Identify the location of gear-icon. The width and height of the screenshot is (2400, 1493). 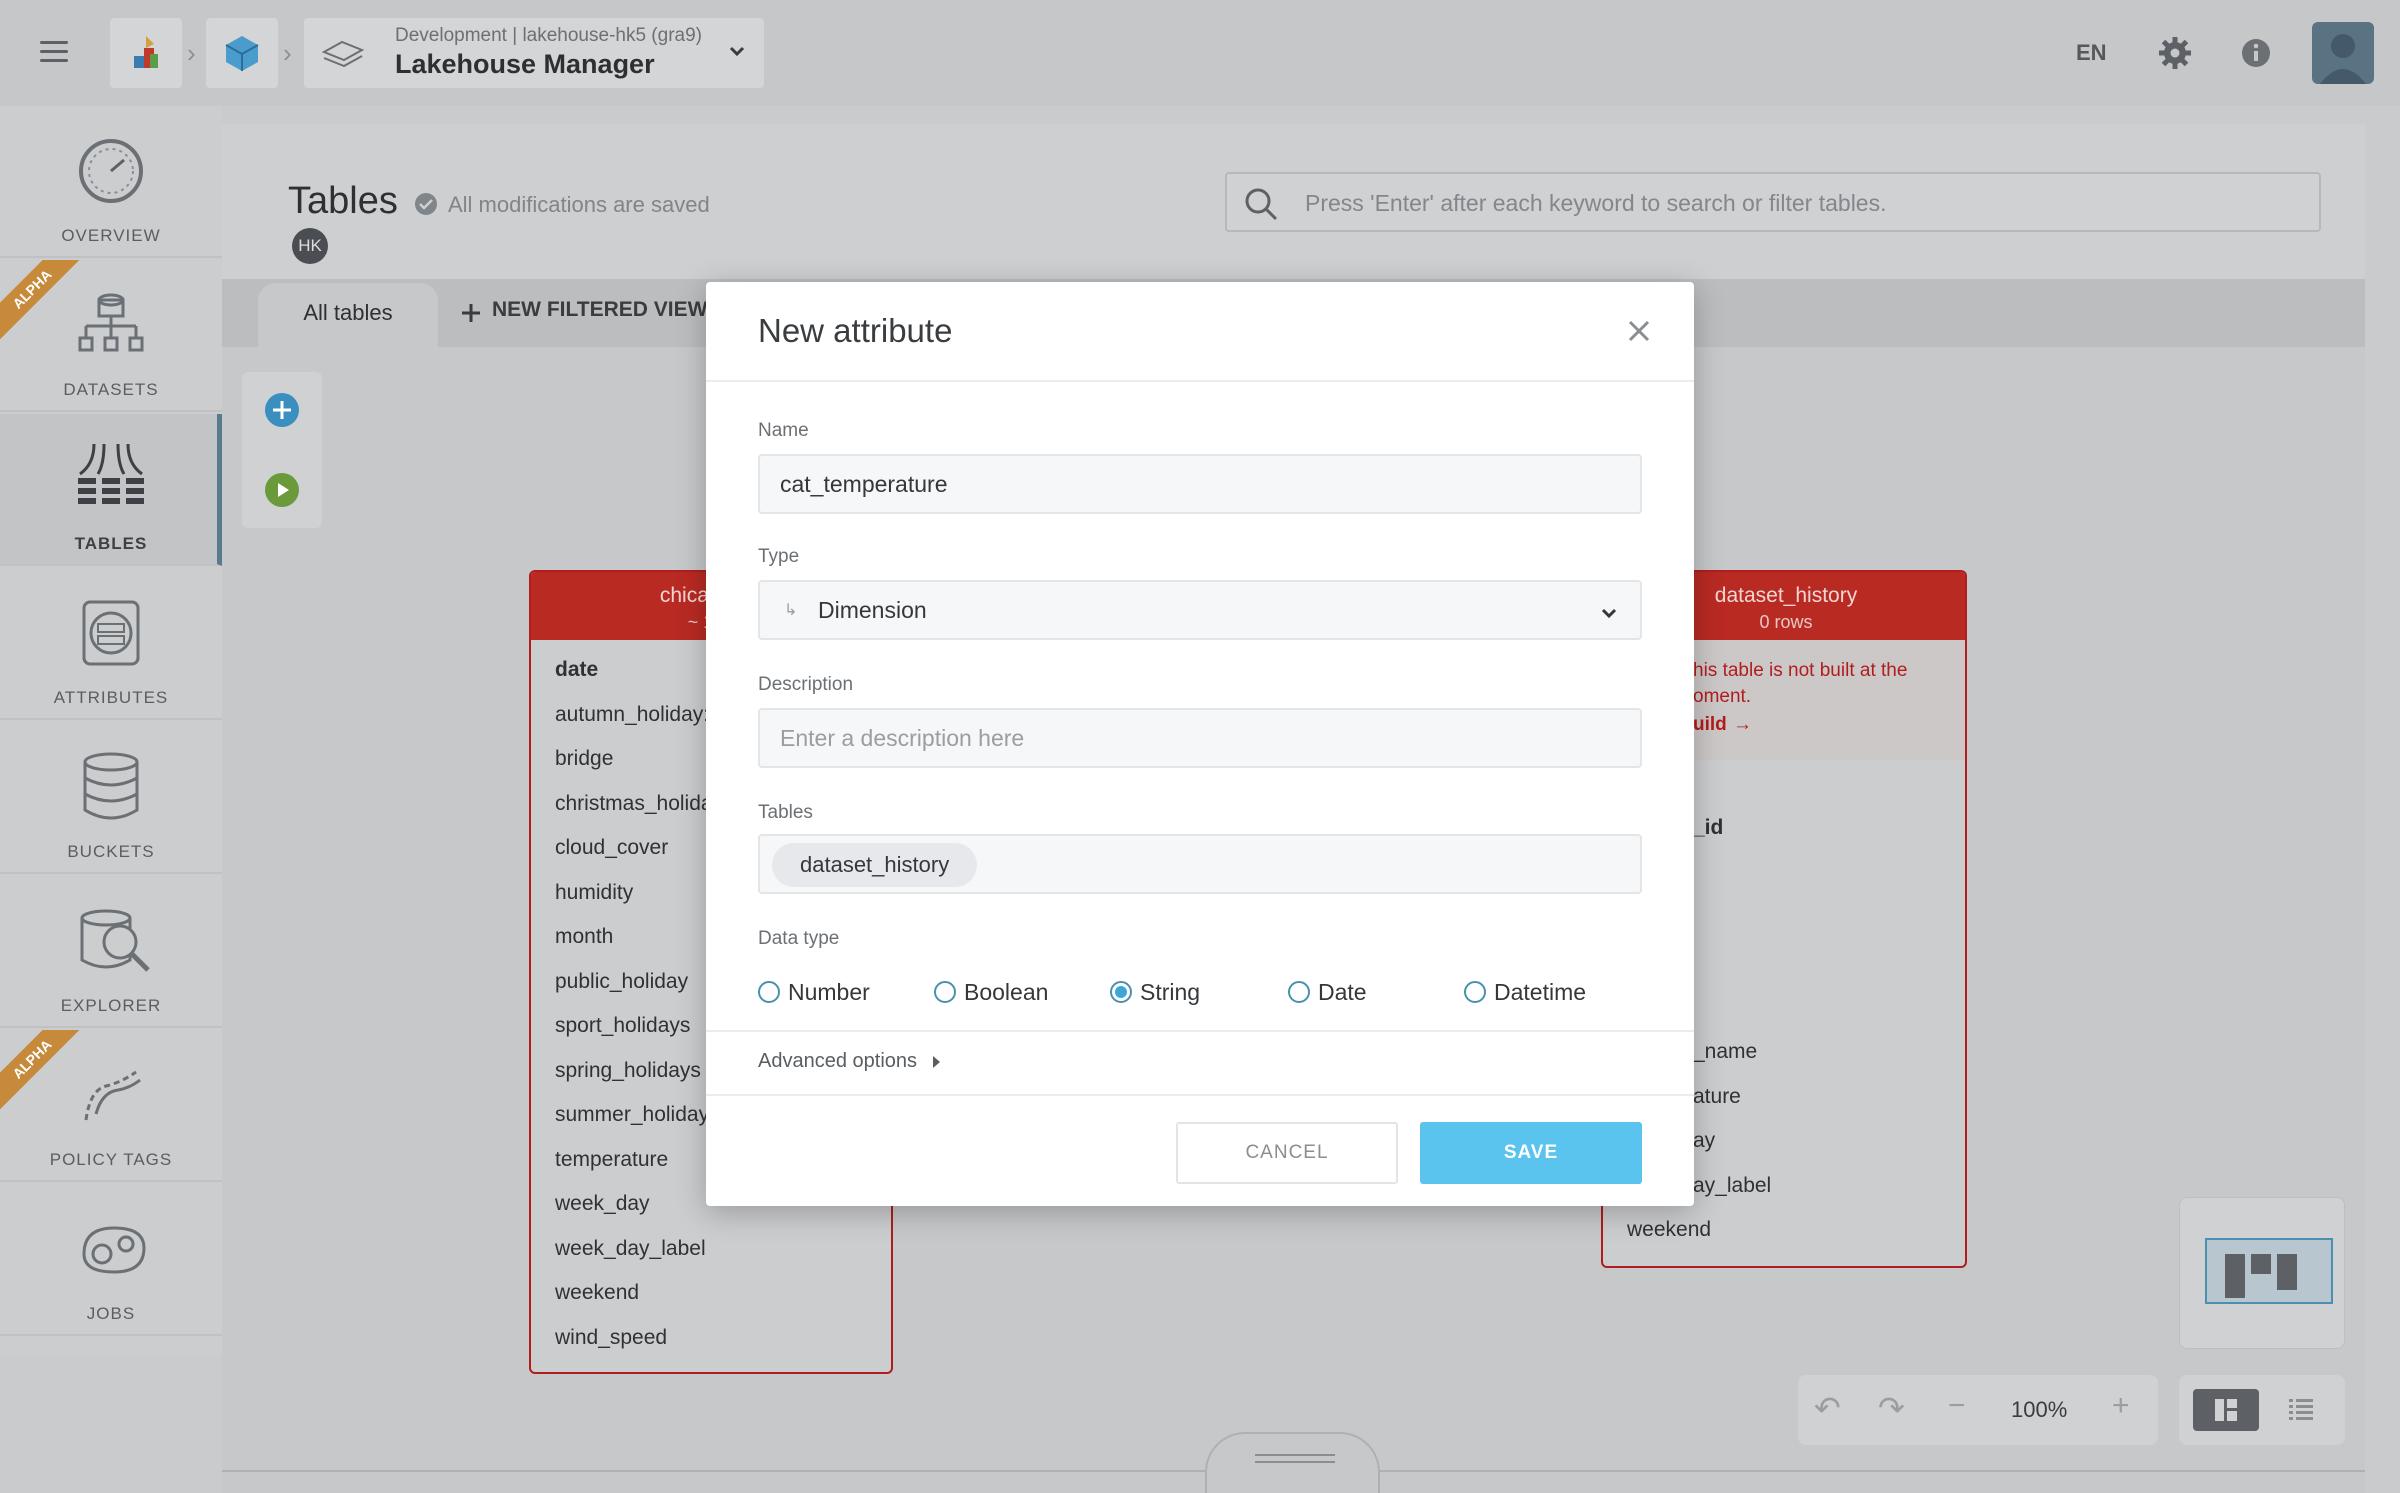
(2175, 53).